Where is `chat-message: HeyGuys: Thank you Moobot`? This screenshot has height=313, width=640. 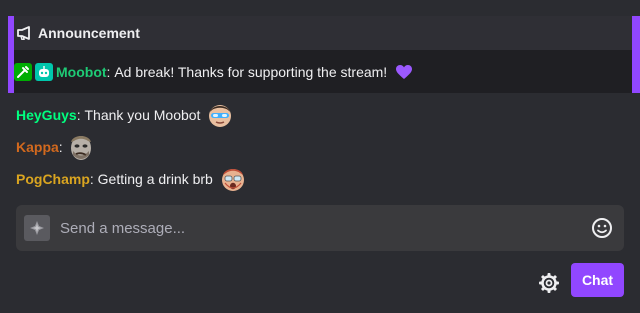
chat-message: HeyGuys: Thank you Moobot is located at coordinates (125, 115).